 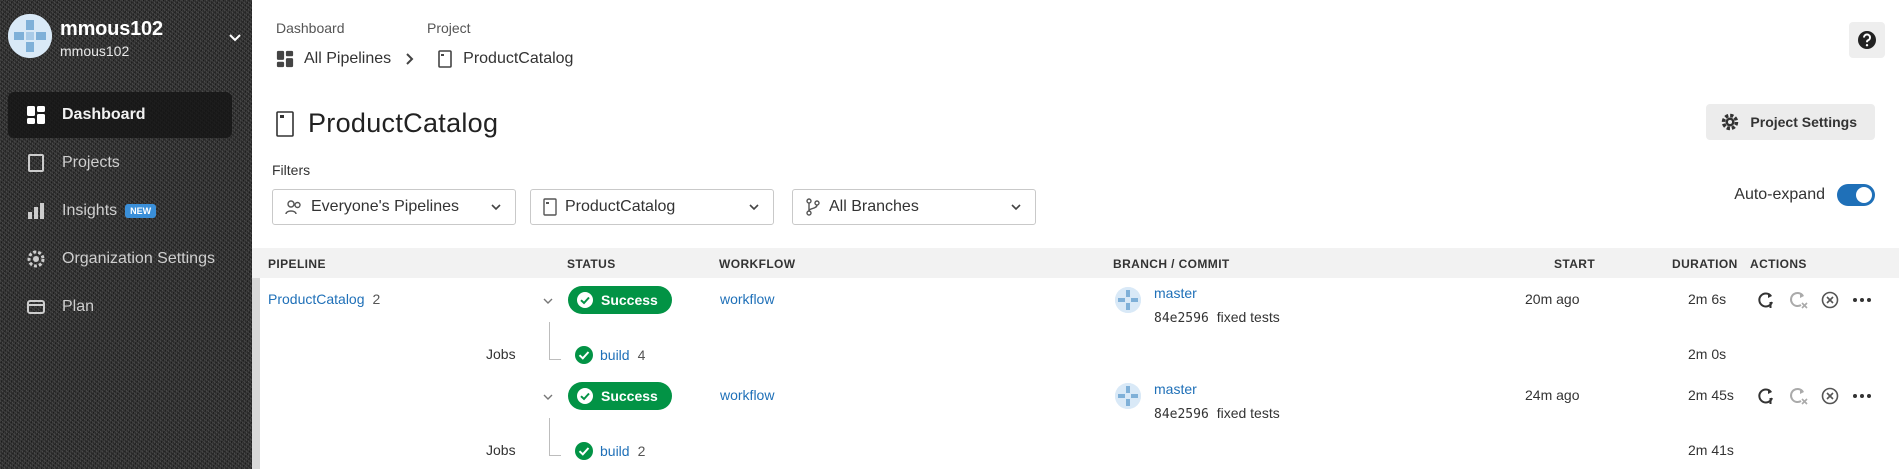 What do you see at coordinates (91, 162) in the screenshot?
I see `sidebar-item-label: Projects` at bounding box center [91, 162].